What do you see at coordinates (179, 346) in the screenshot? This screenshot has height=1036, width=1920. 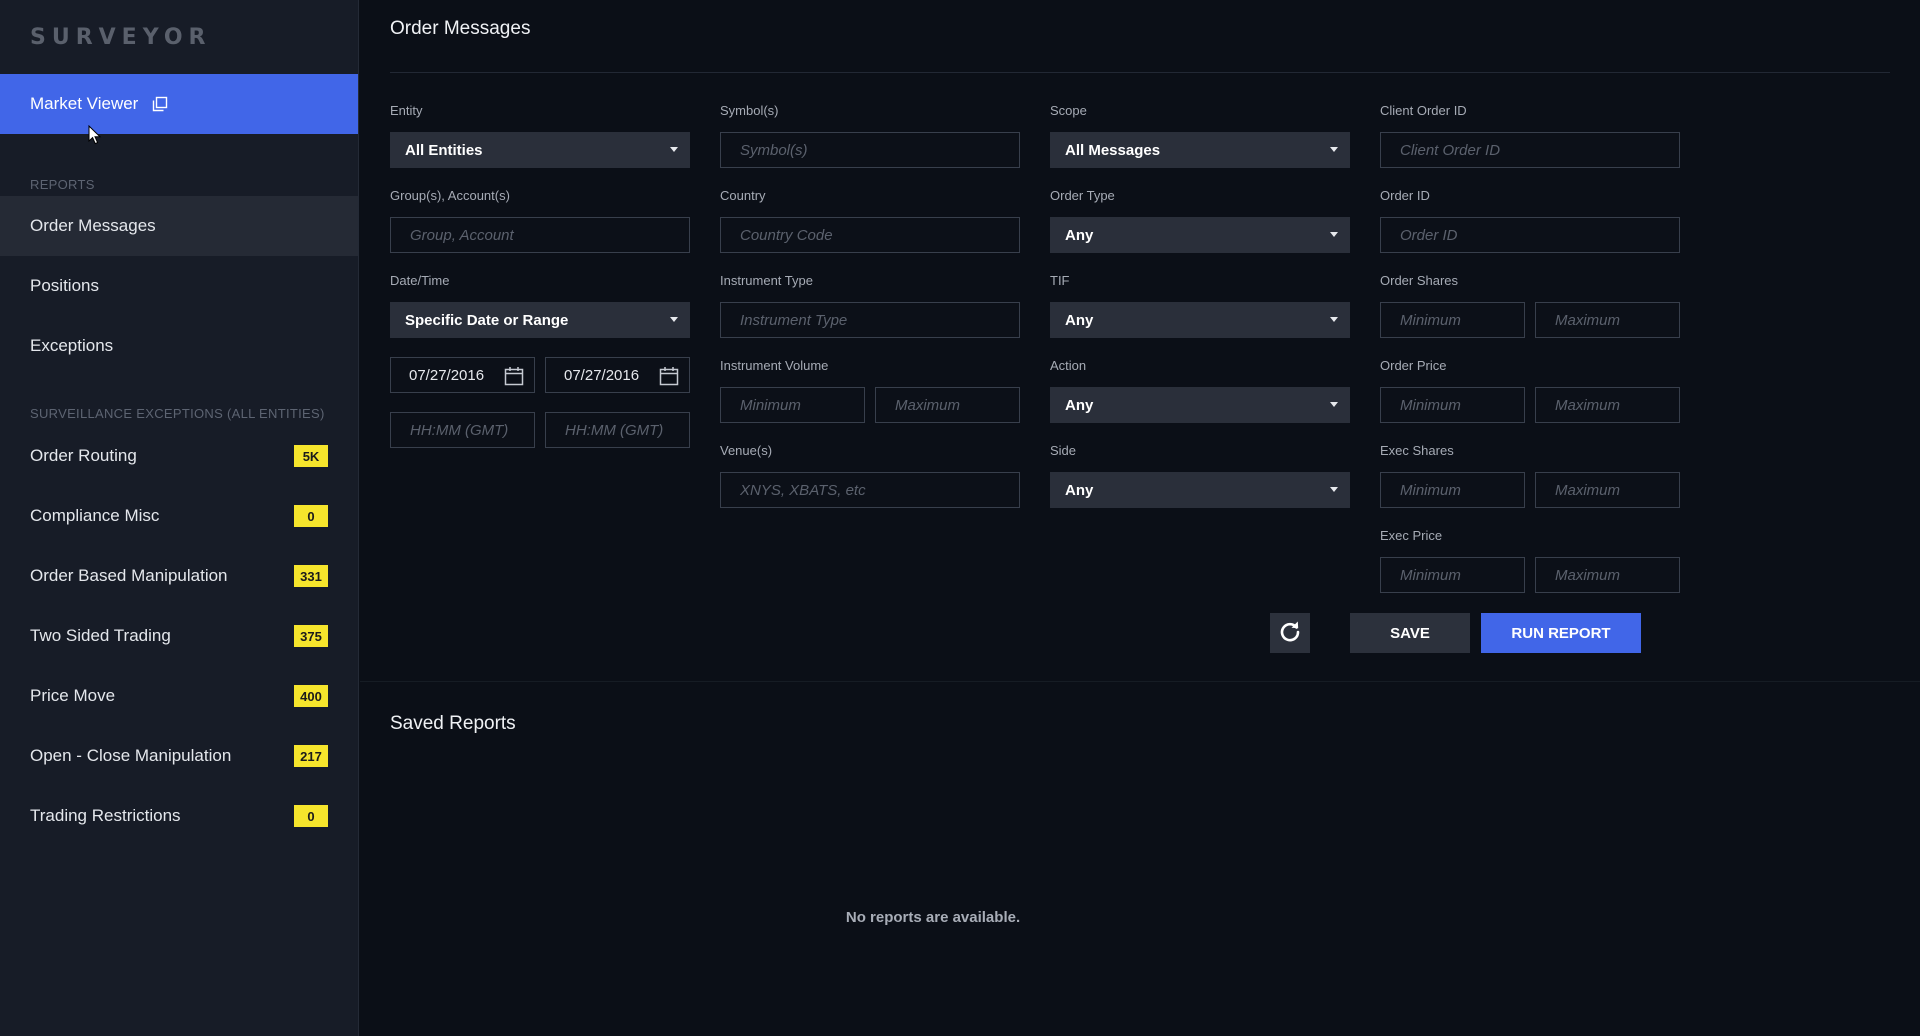 I see `sidebar-item-exceptions: Exceptions` at bounding box center [179, 346].